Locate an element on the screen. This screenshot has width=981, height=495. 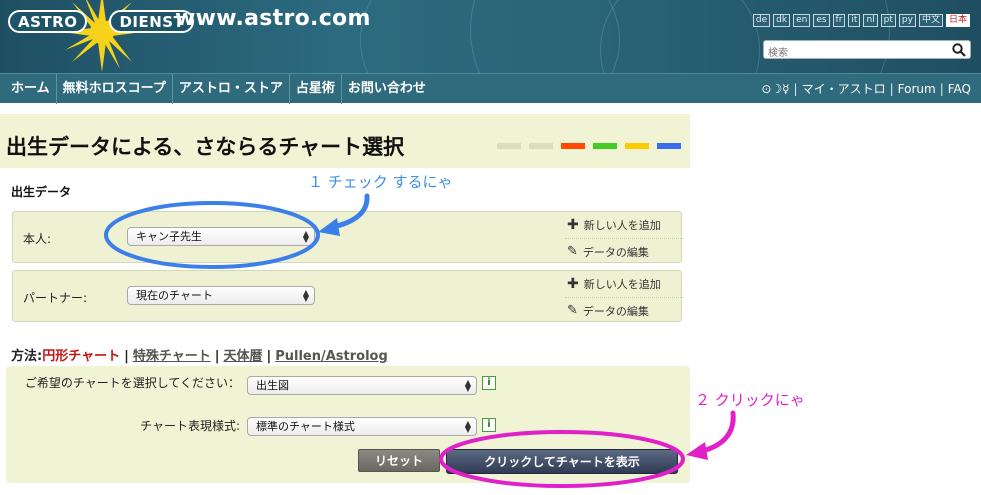
person-label: パートナー: is located at coordinates (55, 298).